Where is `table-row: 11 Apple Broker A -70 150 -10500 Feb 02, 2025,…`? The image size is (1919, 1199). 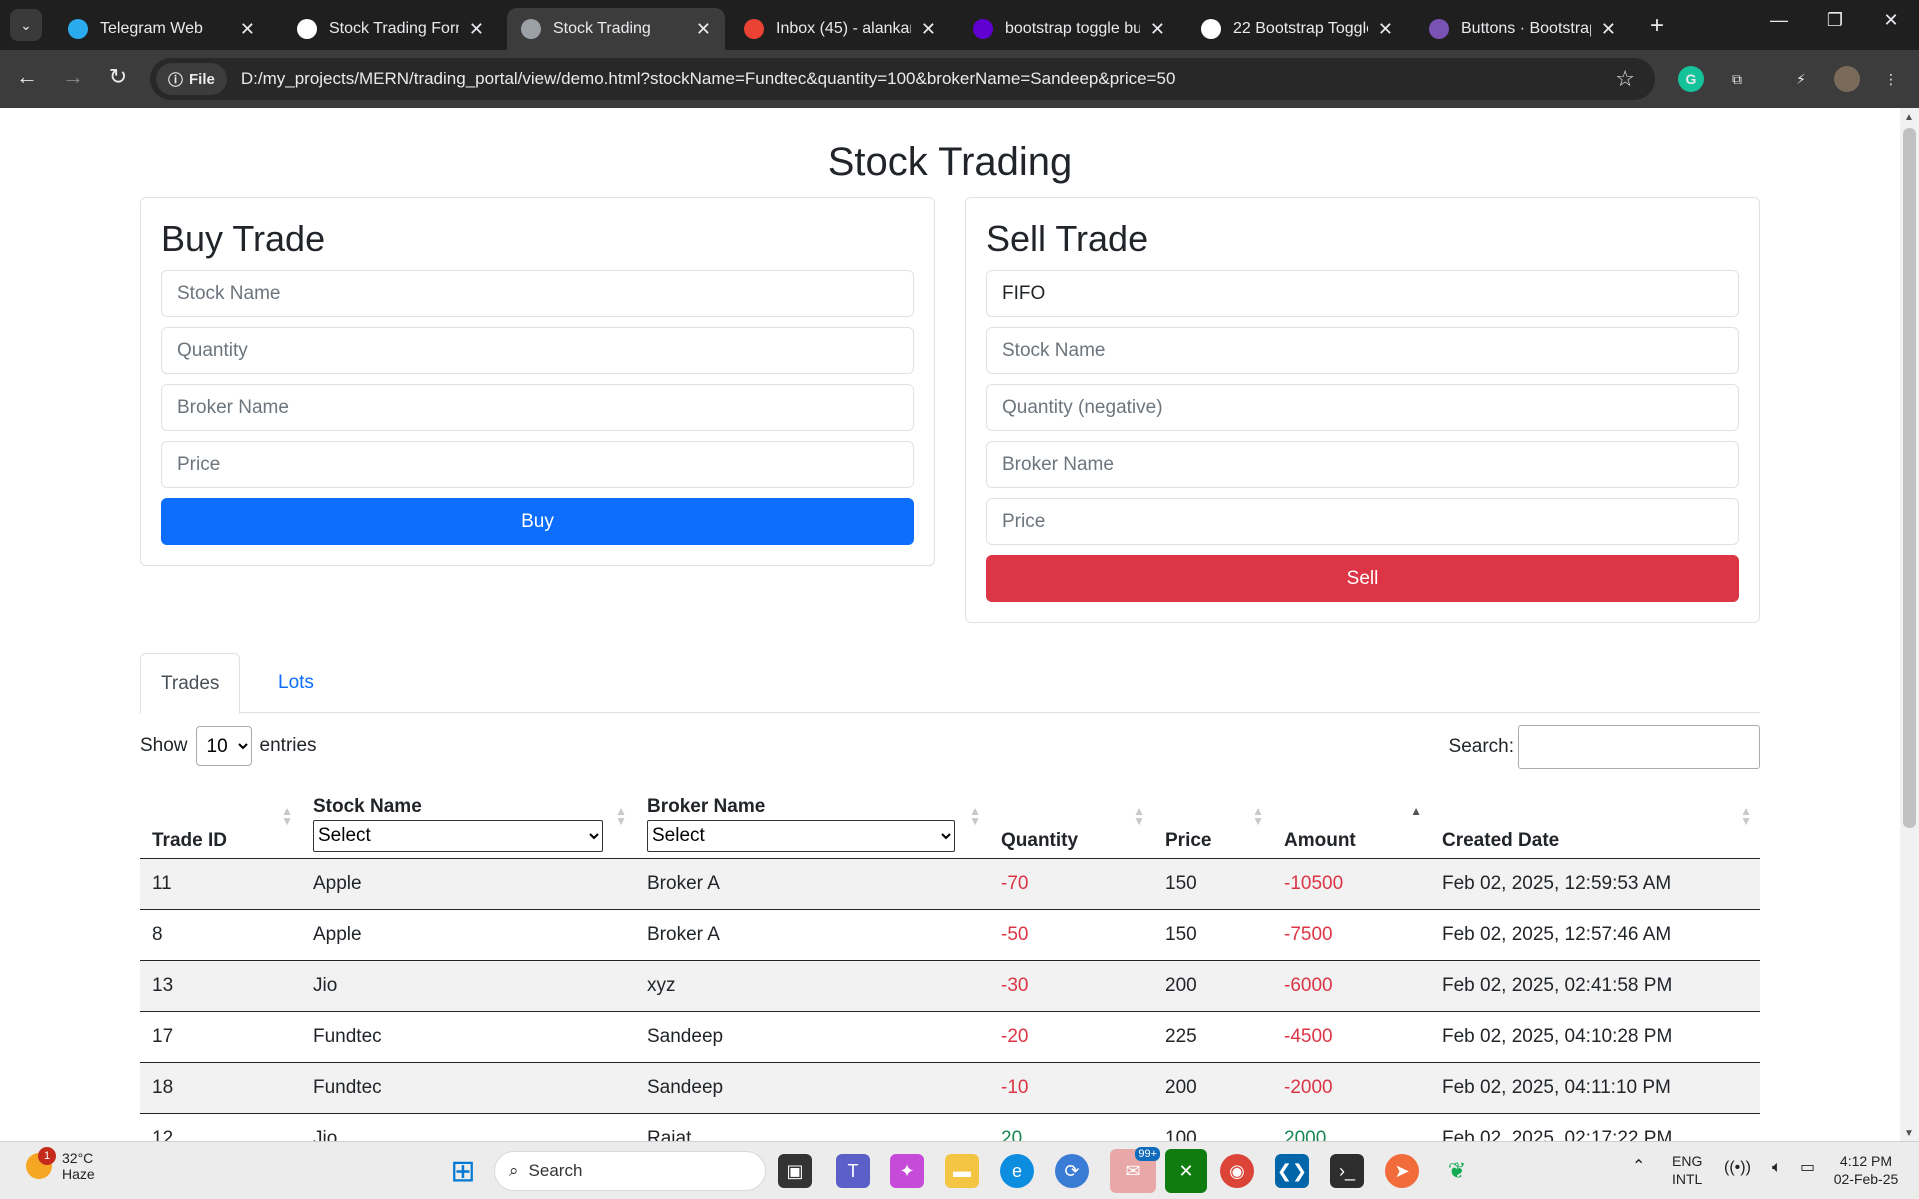
table-row: 11 Apple Broker A -70 150 -10500 Feb 02, 2025,… is located at coordinates (950, 884).